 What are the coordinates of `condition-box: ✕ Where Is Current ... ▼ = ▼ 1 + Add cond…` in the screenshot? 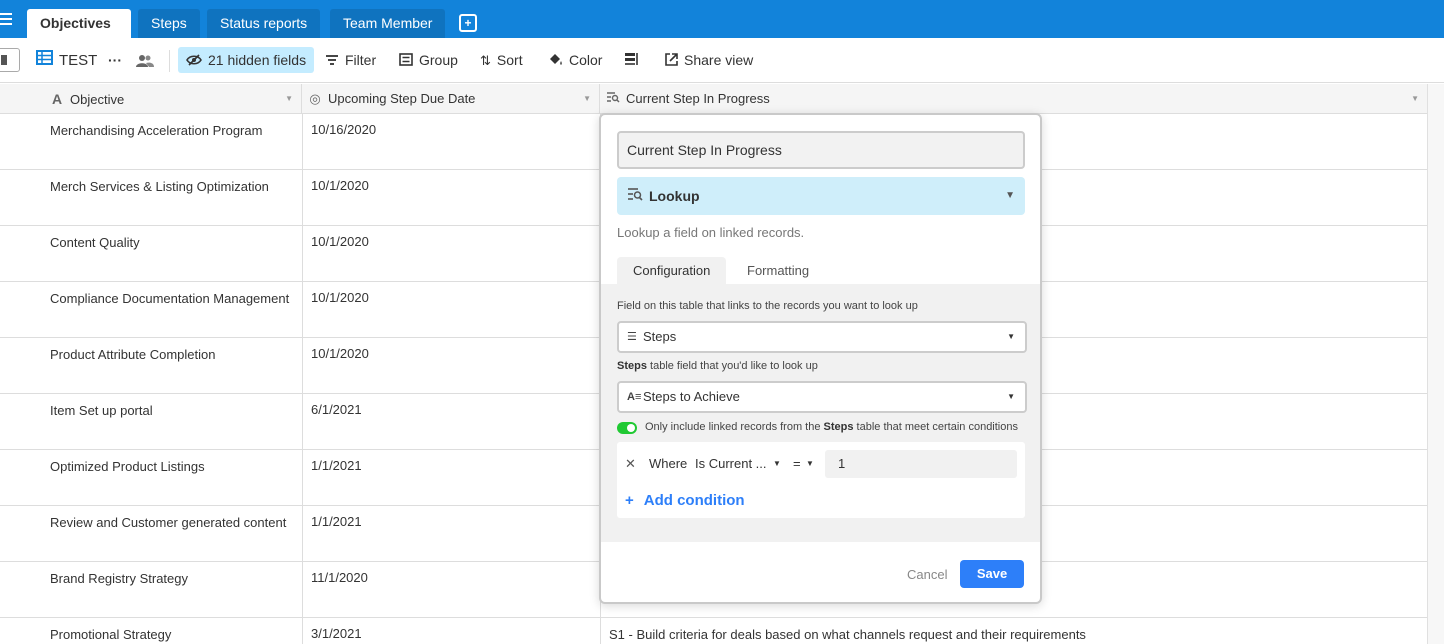 It's located at (821, 480).